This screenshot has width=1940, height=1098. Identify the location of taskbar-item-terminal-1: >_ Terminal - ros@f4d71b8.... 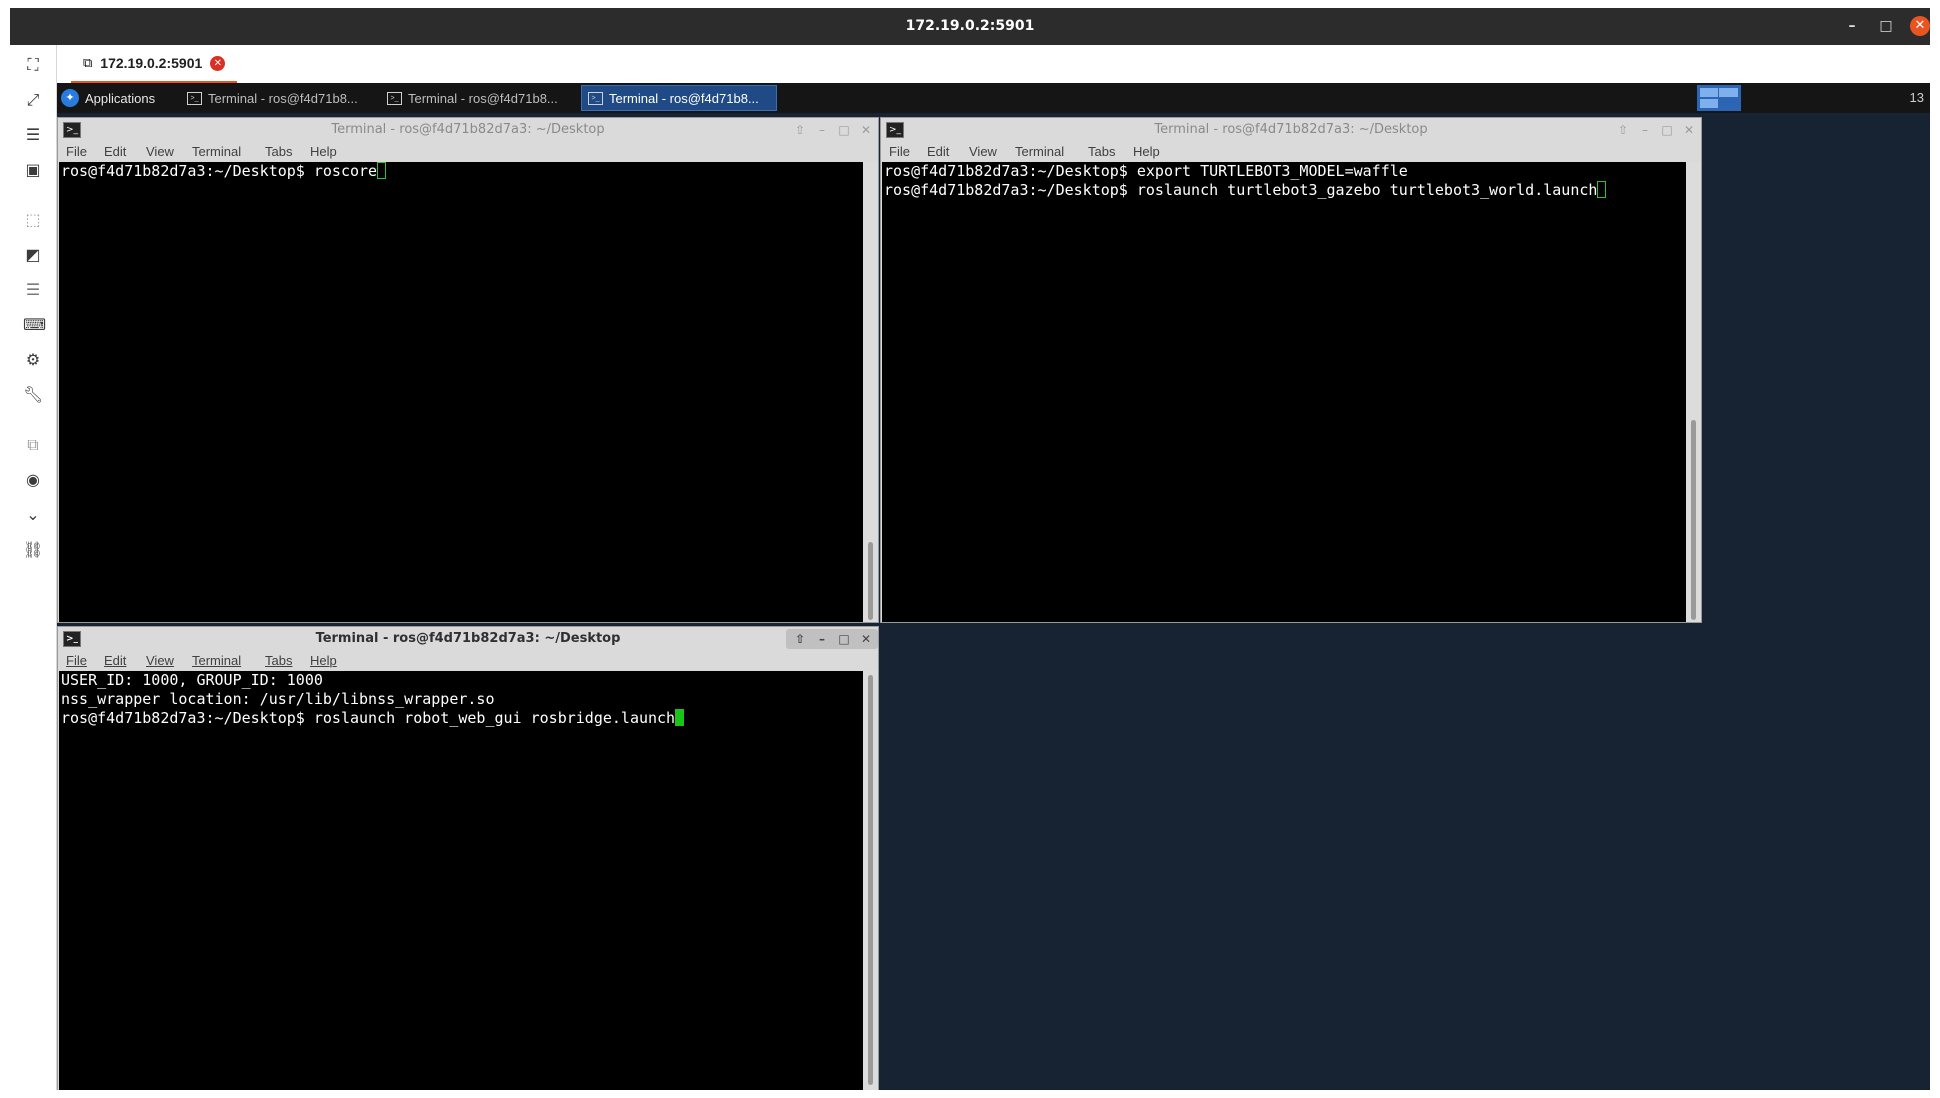
(279, 98).